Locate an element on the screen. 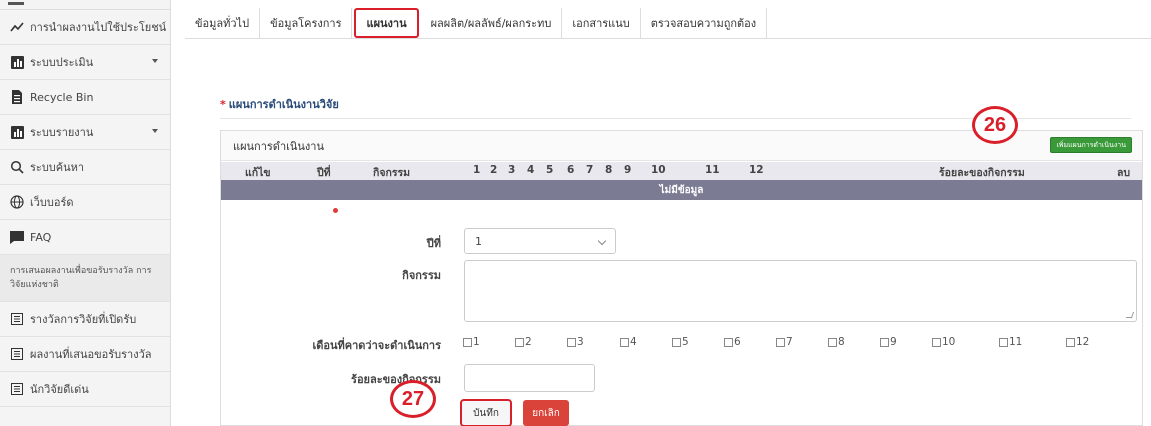 This screenshot has width=1151, height=426. sidebar-item-label: ระบบประเมิน is located at coordinates (62, 62).